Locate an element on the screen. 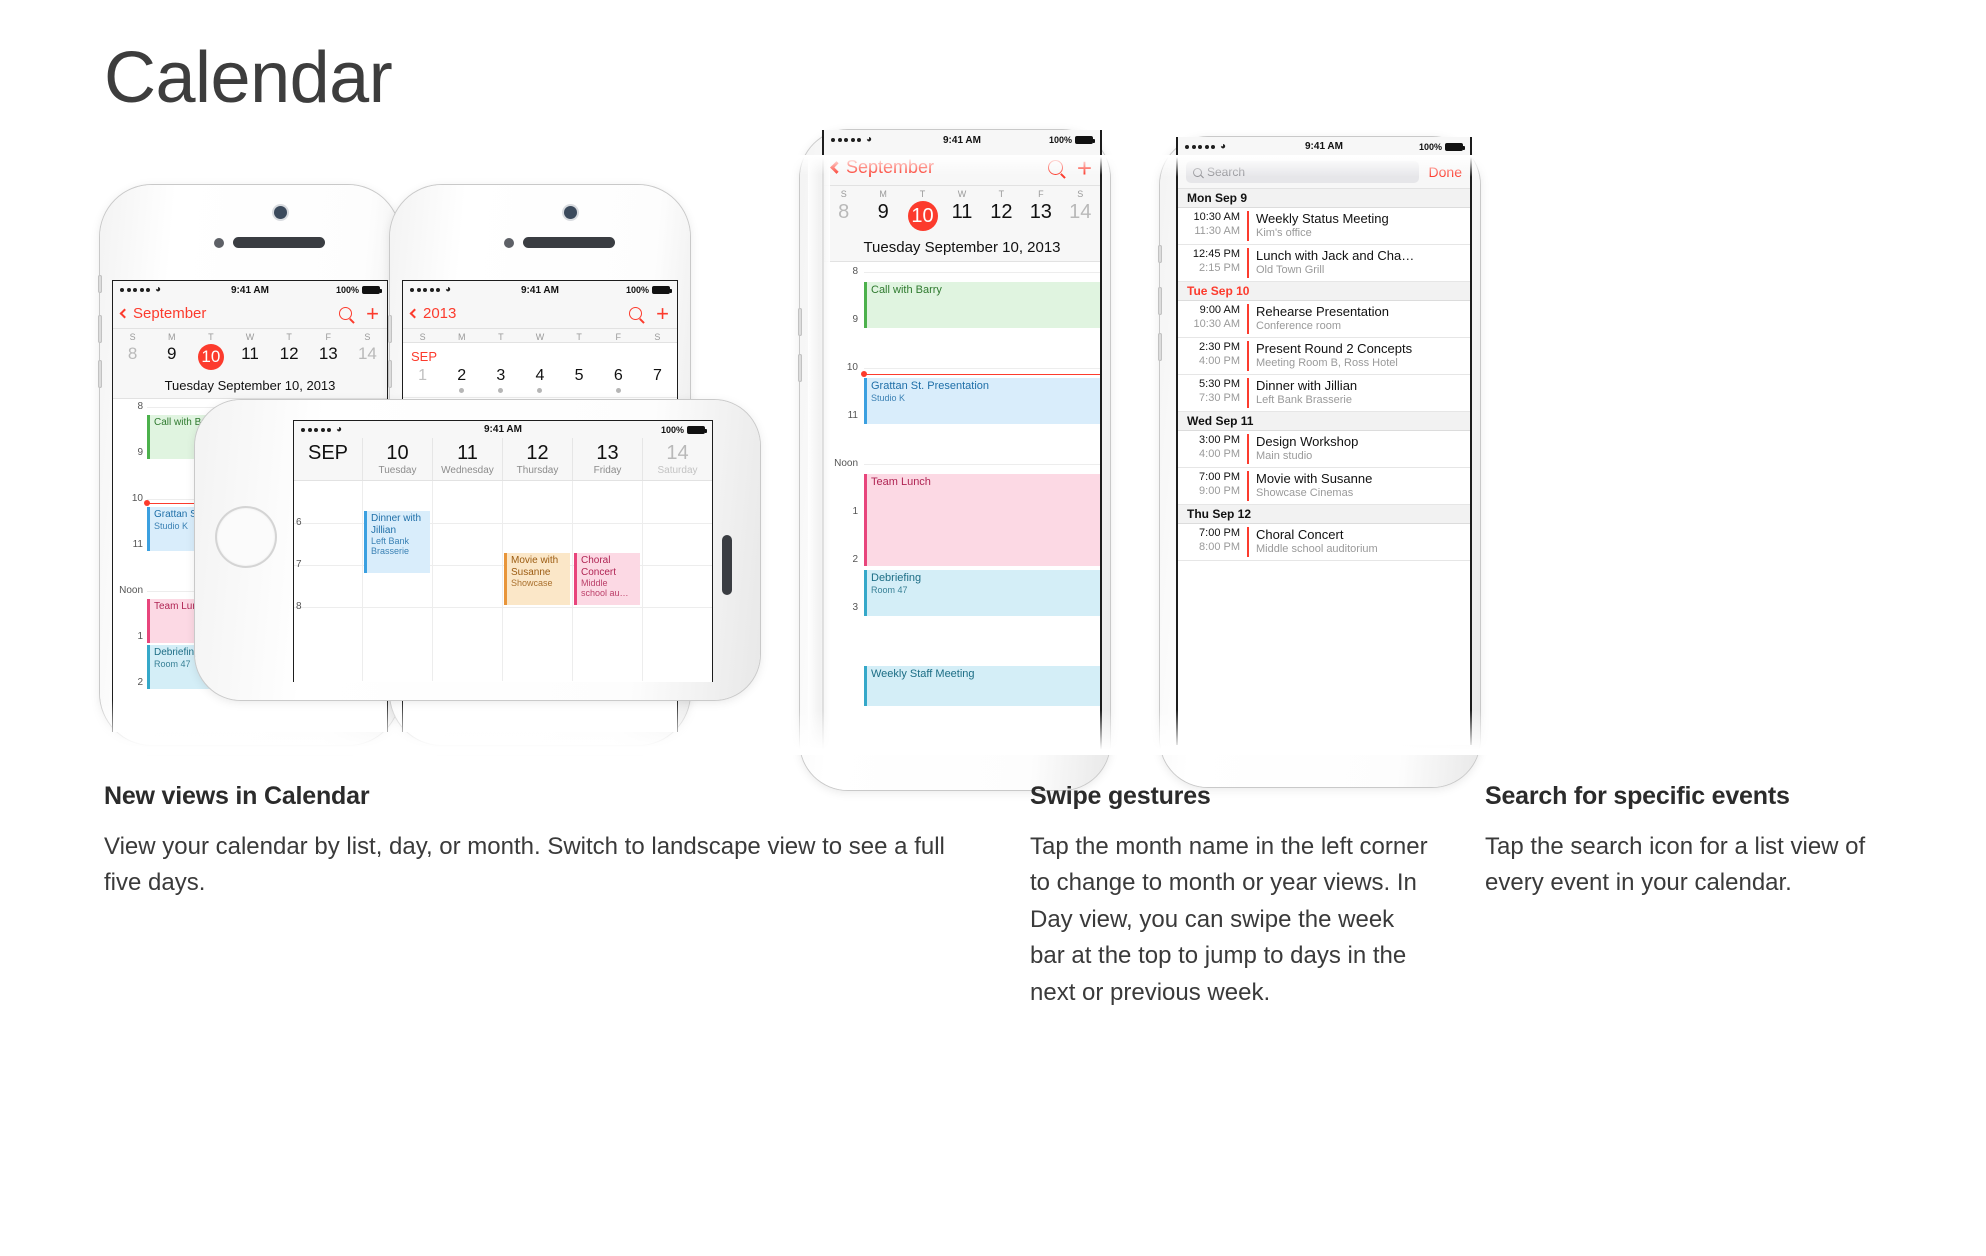  status-bar: ◕ 9:41 AM 100% is located at coordinates (540, 290).